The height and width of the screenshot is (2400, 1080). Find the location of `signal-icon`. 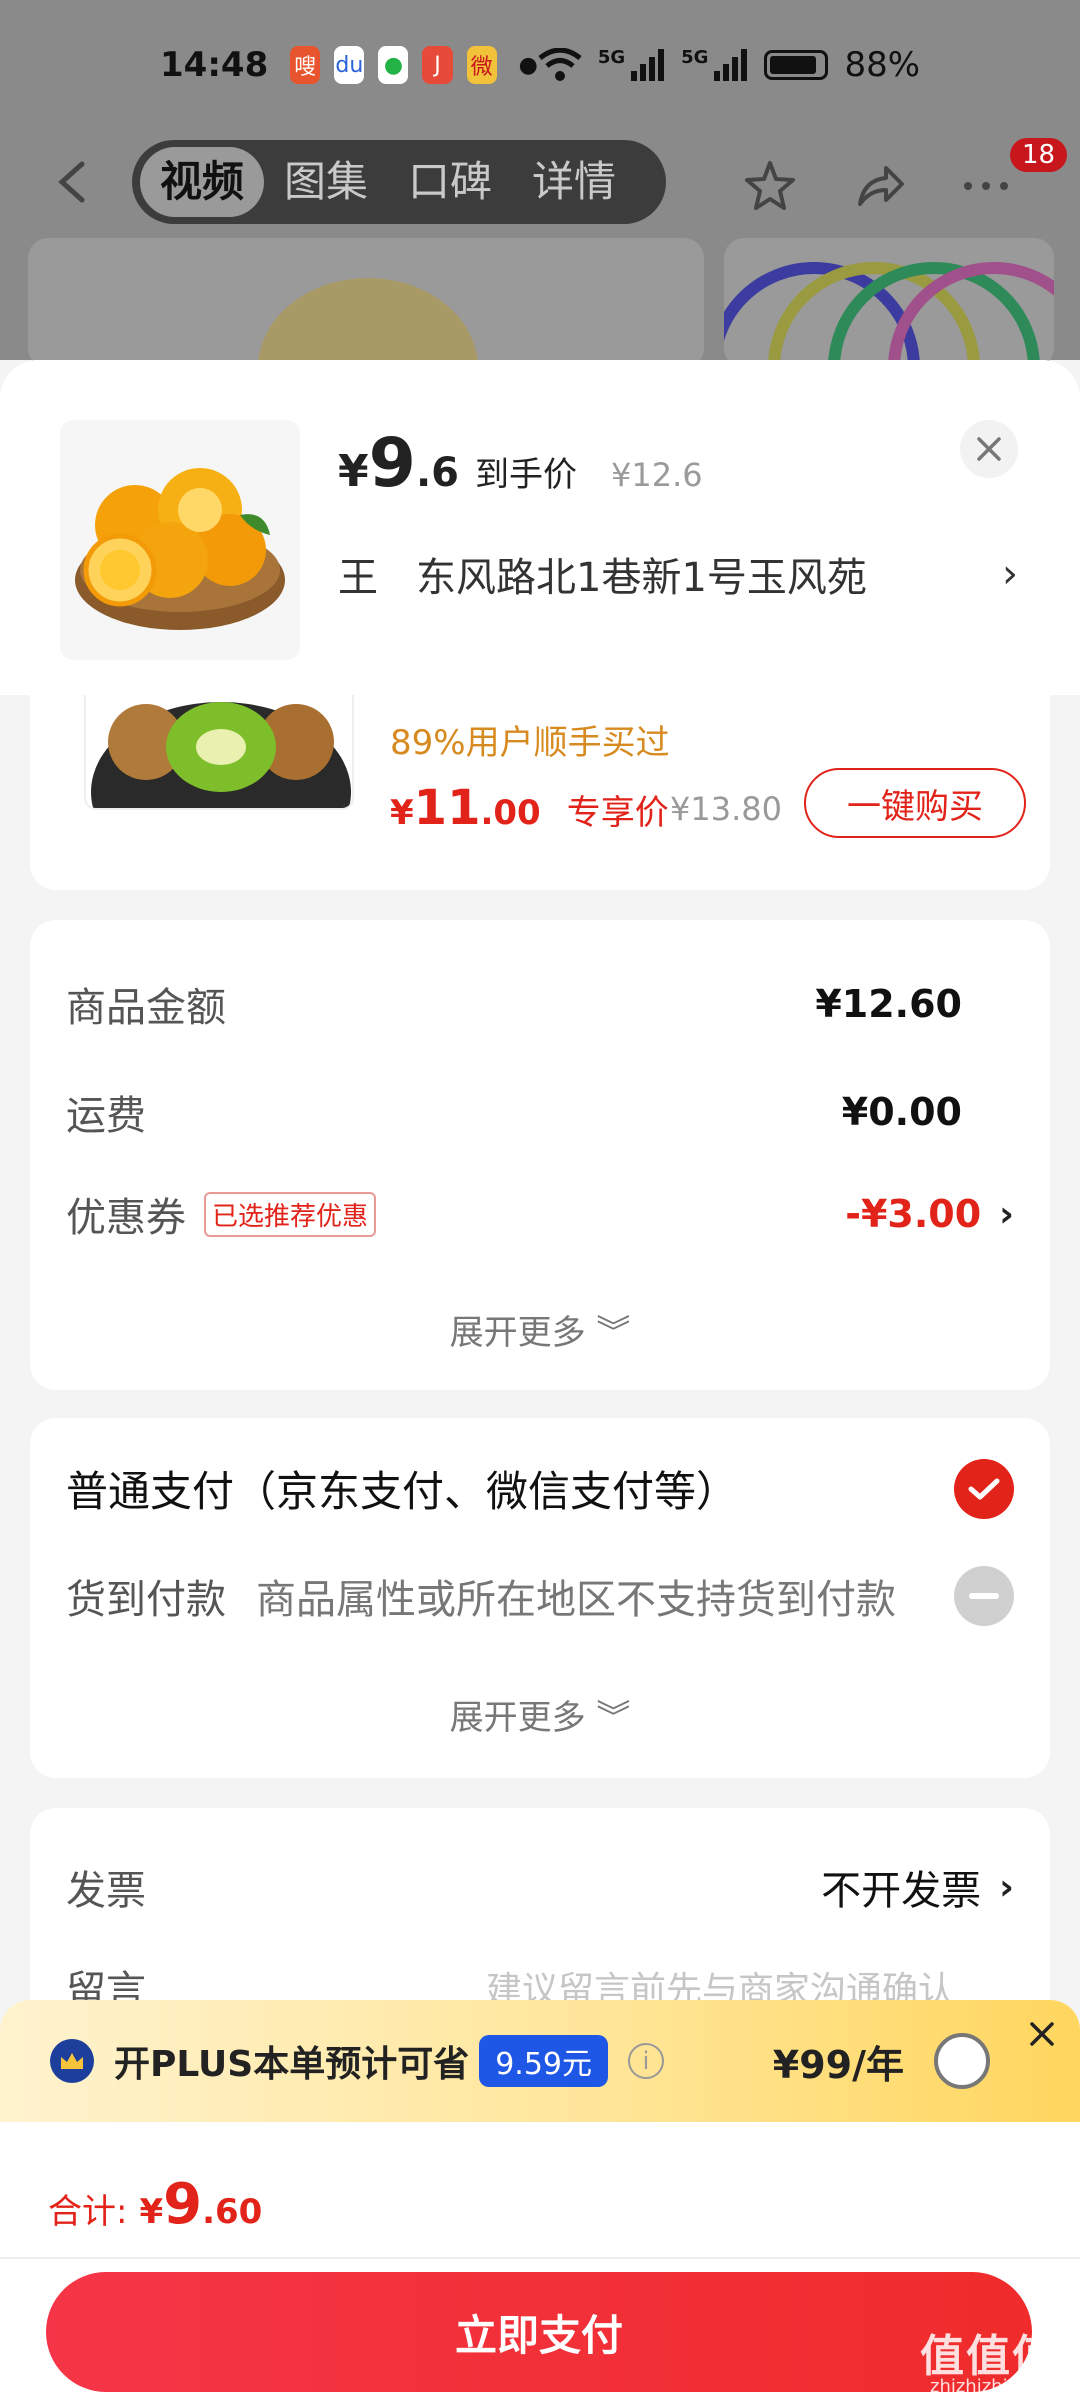

signal-icon is located at coordinates (648, 65).